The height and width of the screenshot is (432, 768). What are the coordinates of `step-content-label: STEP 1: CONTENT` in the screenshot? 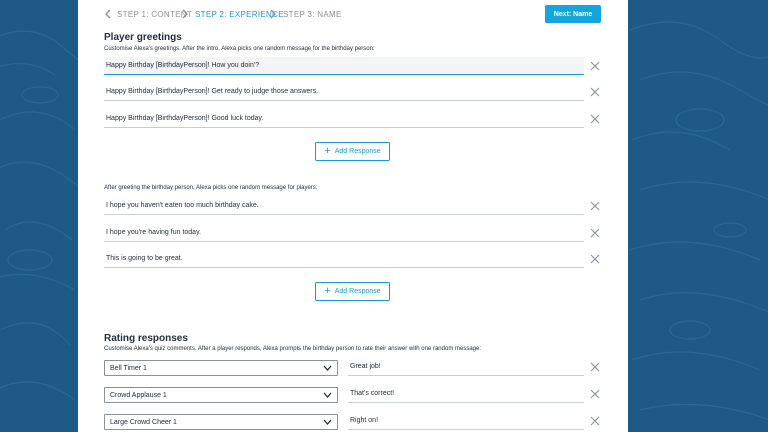 It's located at (155, 14).